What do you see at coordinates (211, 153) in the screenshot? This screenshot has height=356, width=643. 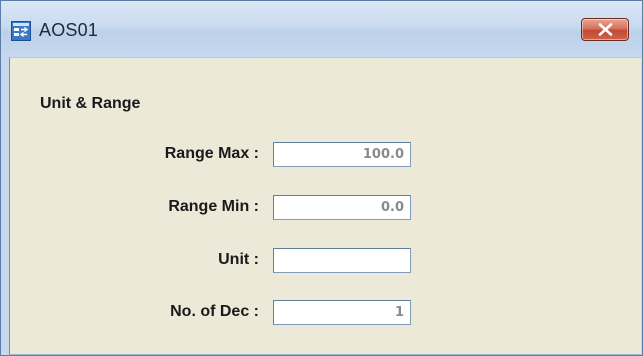 I see `range-max-label: Range Max :` at bounding box center [211, 153].